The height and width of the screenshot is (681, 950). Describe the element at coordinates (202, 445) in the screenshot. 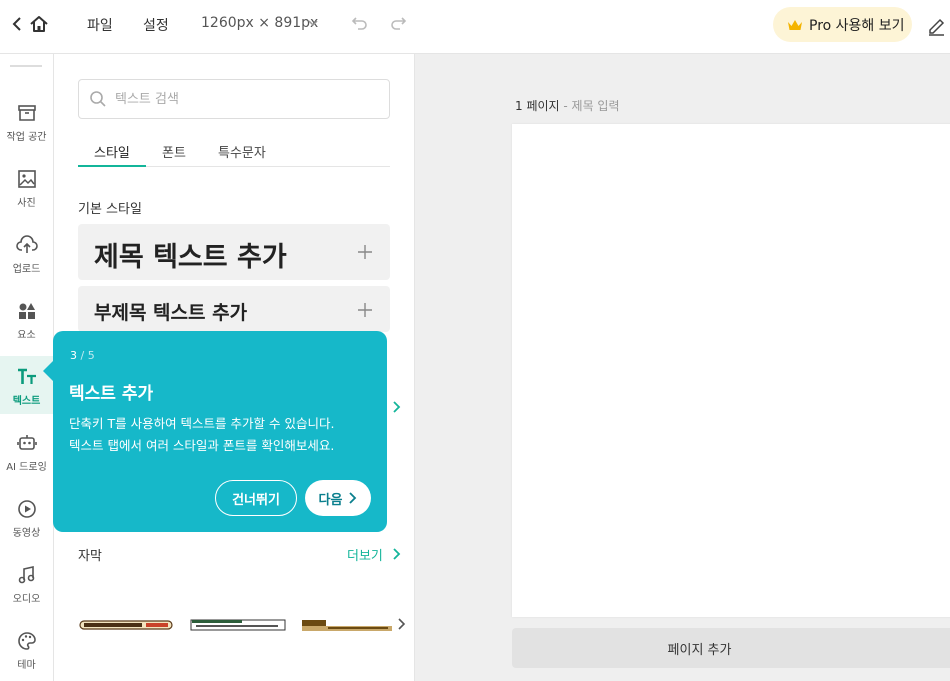

I see `tooltip-line: 텍스트 탭에서 여러 스타일과 폰트를 확인해보세요.` at that location.